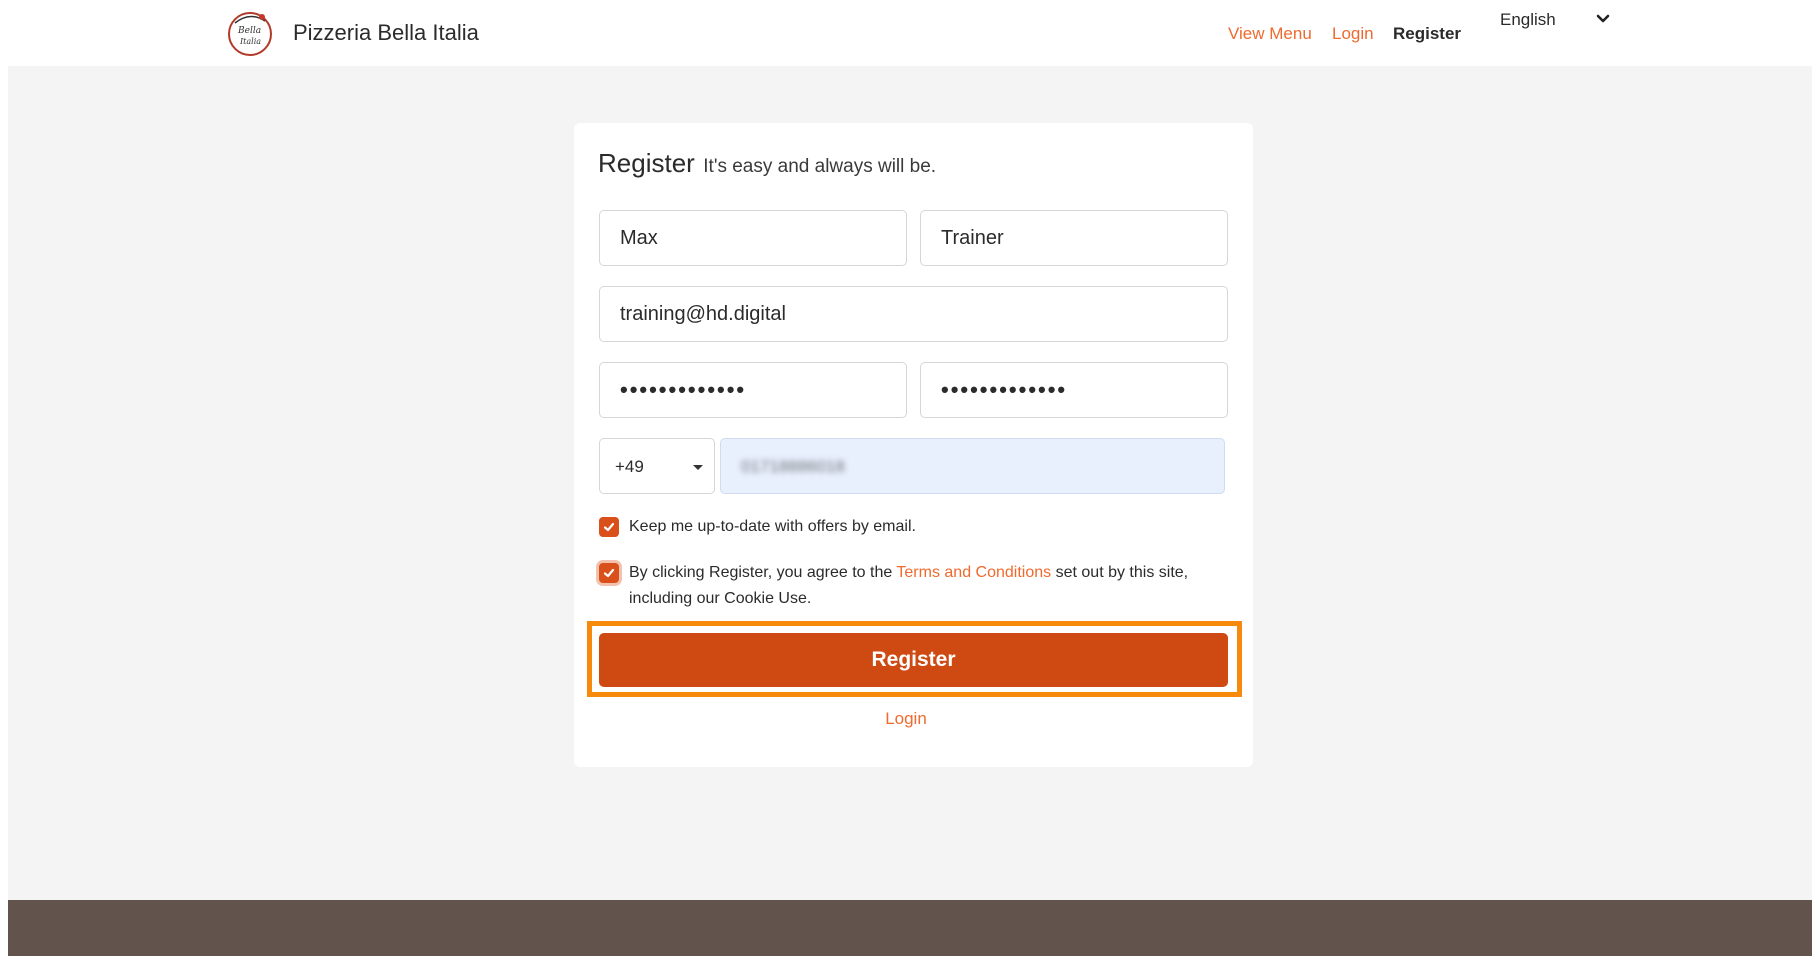  What do you see at coordinates (793, 466) in the screenshot?
I see `phone-value: 01718886018` at bounding box center [793, 466].